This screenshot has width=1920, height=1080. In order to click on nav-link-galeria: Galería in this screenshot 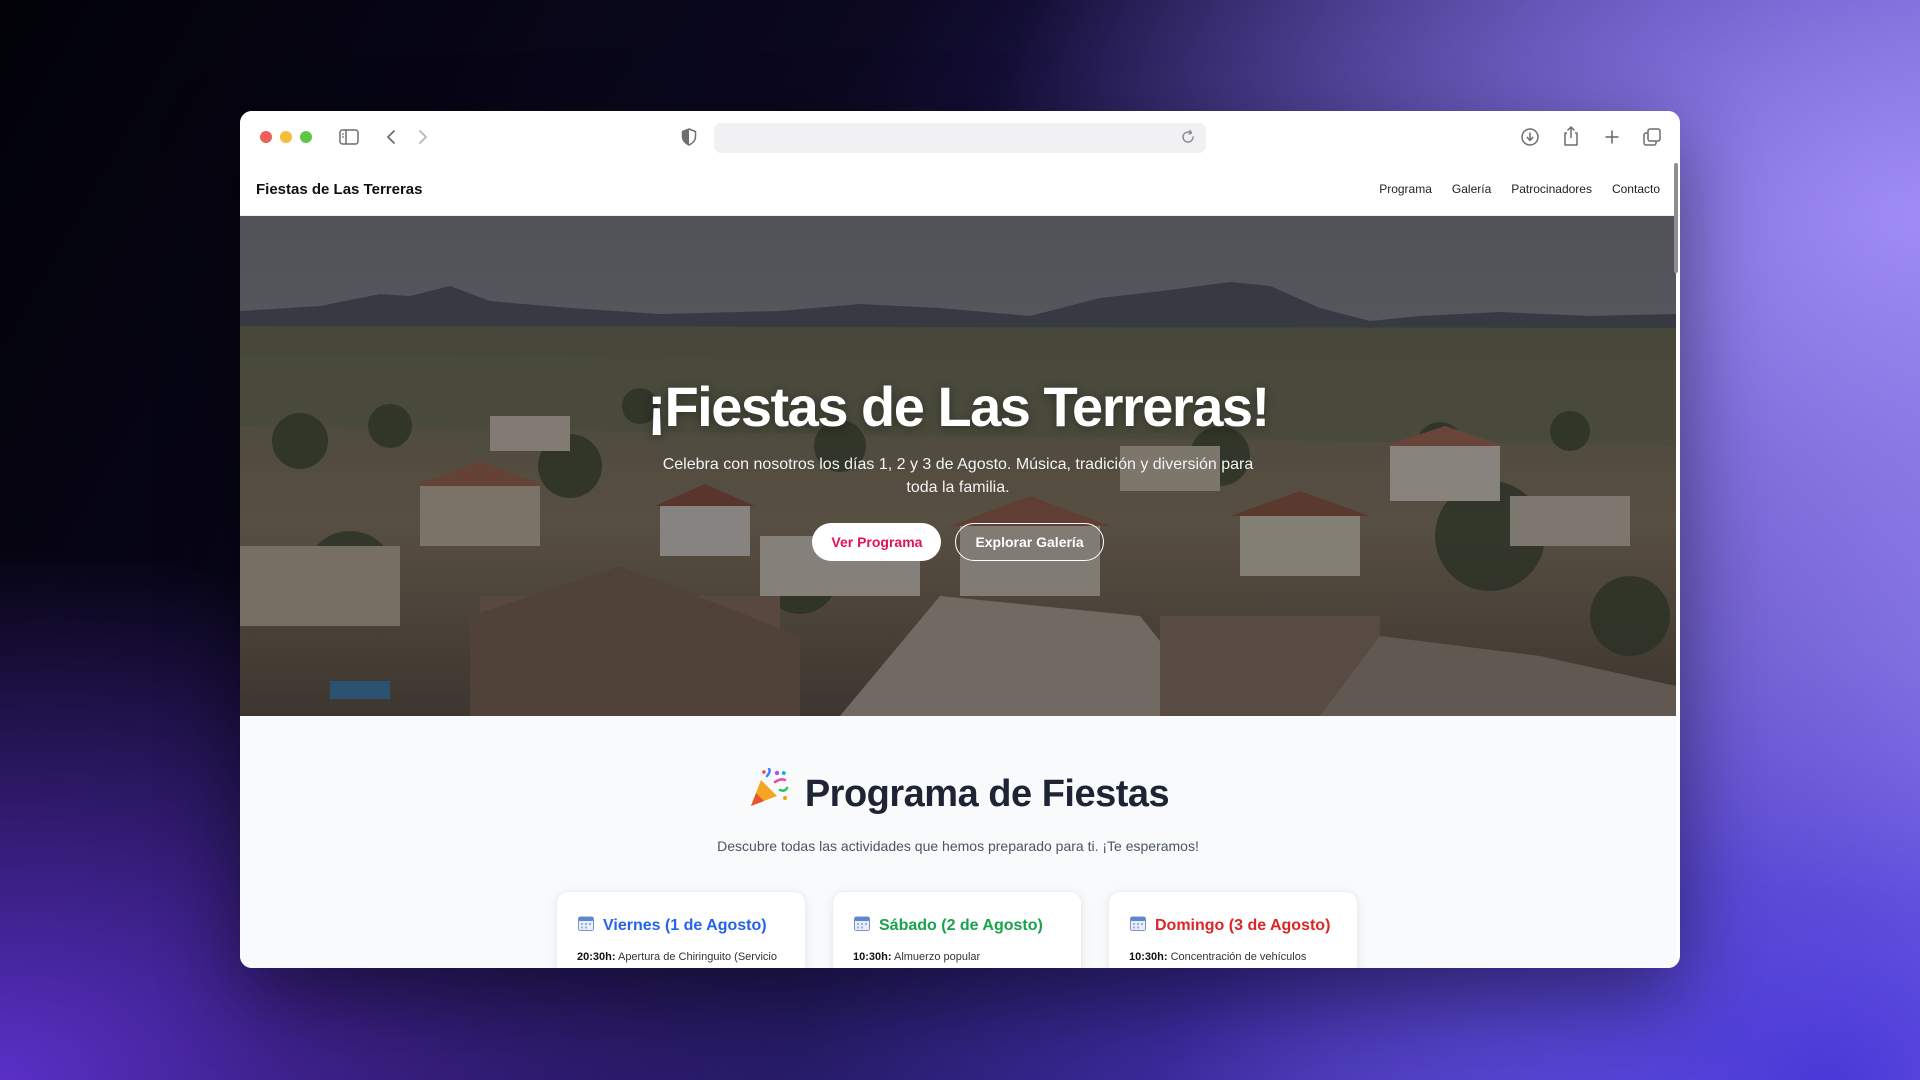, I will do `click(1471, 189)`.